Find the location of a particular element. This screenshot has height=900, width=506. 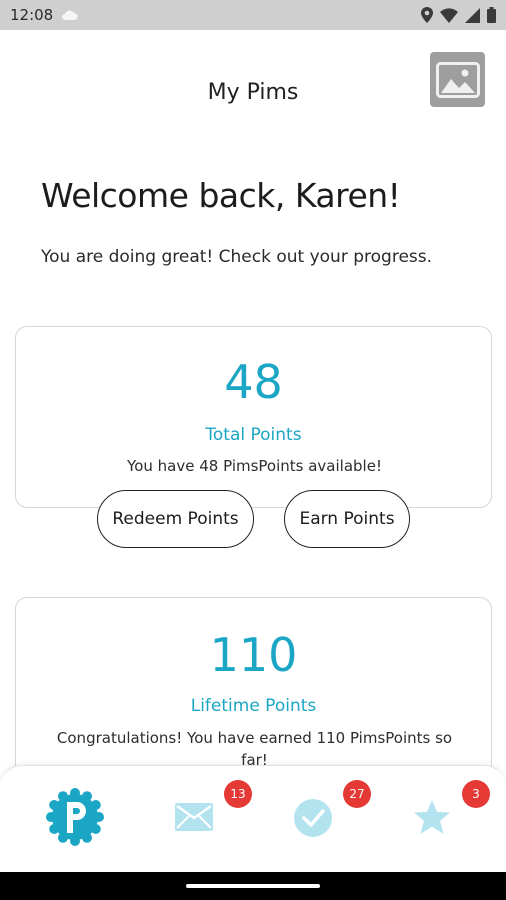

system-navigation-bar is located at coordinates (253, 886).